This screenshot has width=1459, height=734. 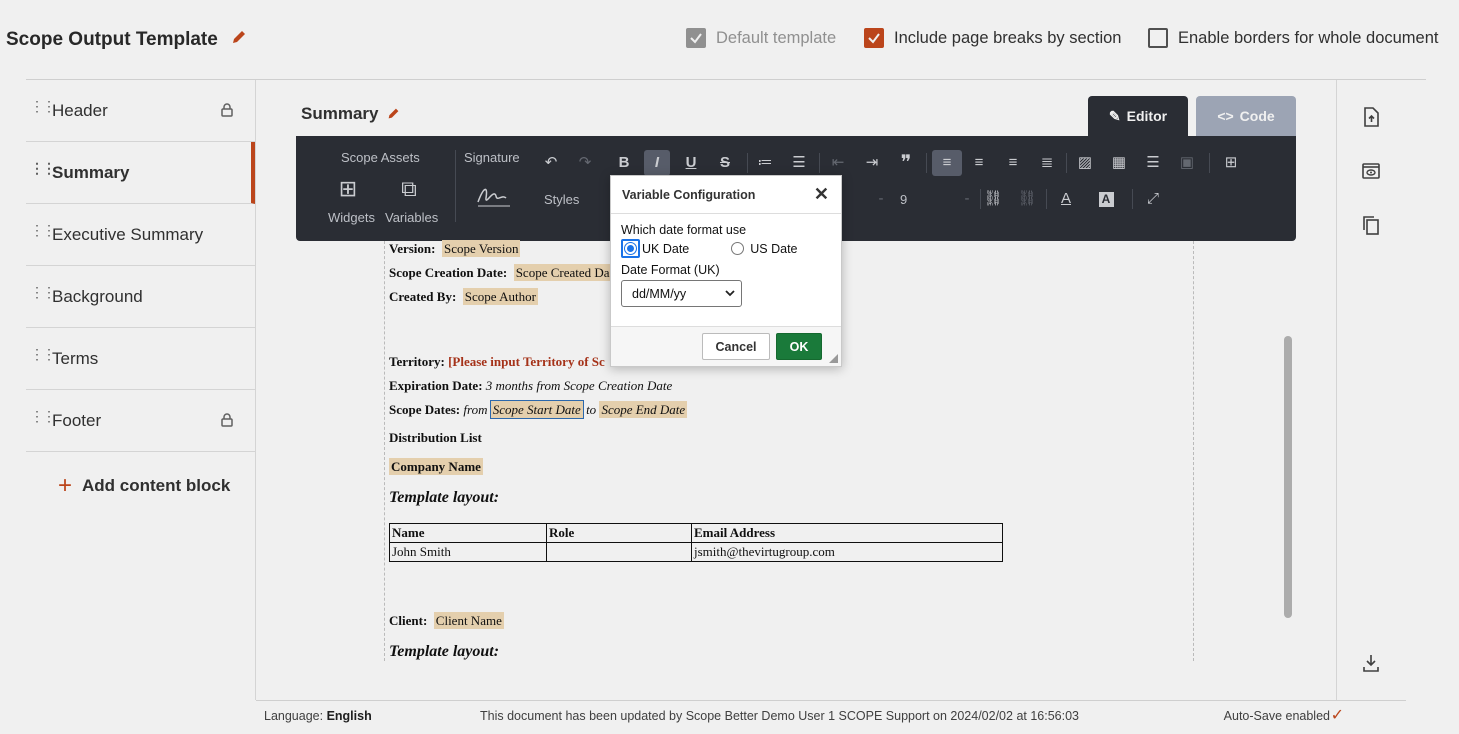 I want to click on add-content-block-label: Add content block, so click(x=156, y=485).